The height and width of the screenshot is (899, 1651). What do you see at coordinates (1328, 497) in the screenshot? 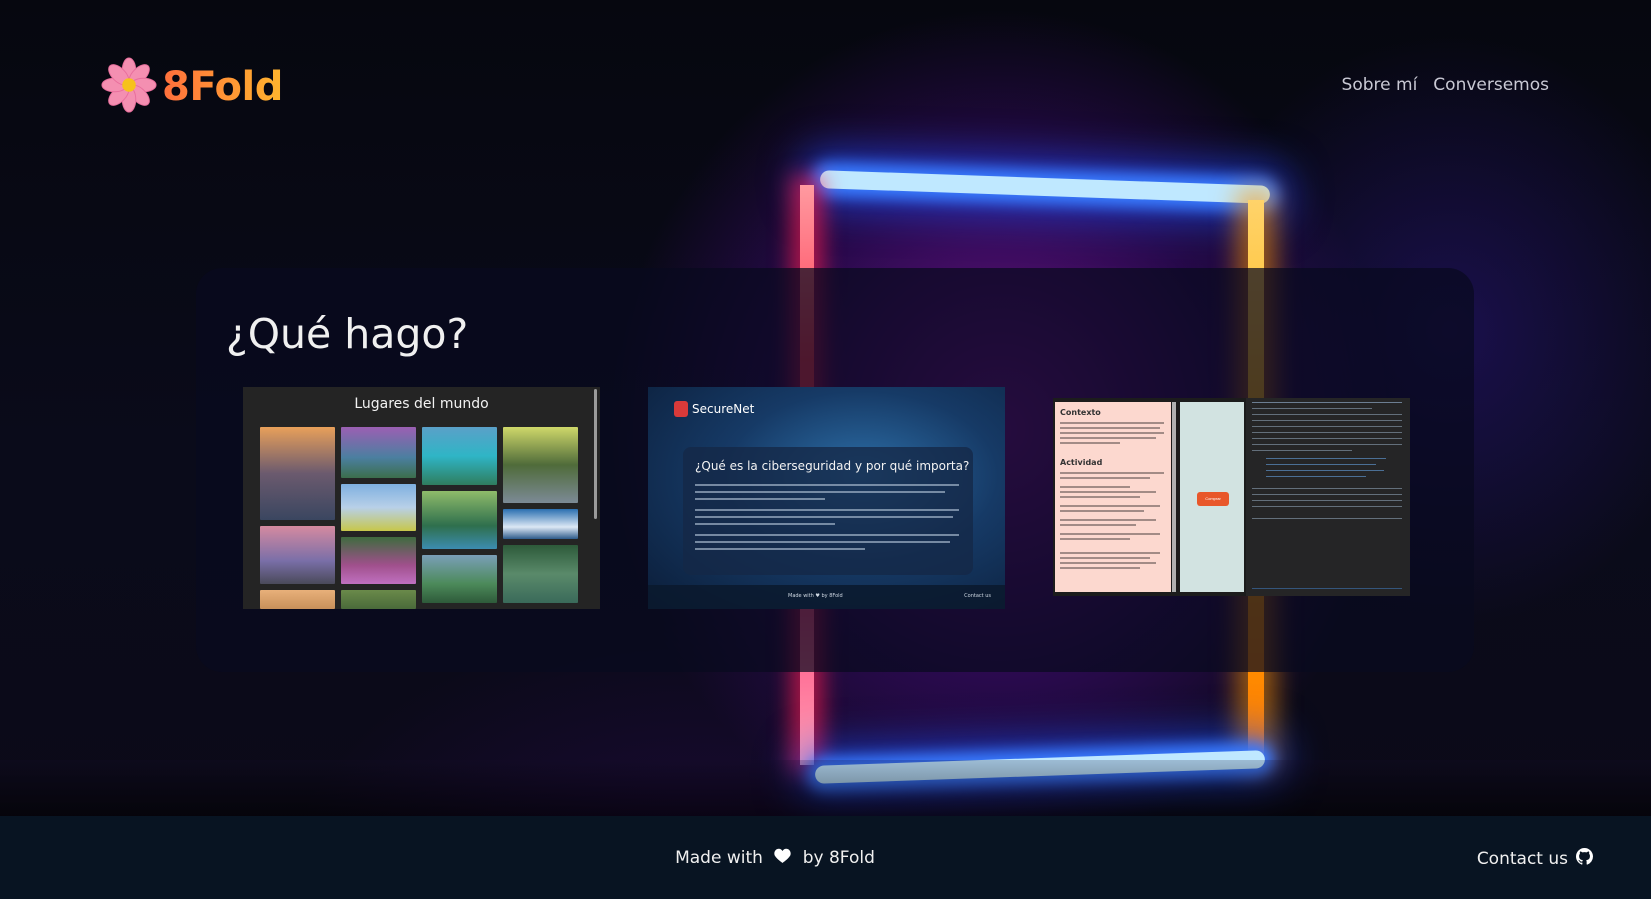
I see `code-editor-pane` at bounding box center [1328, 497].